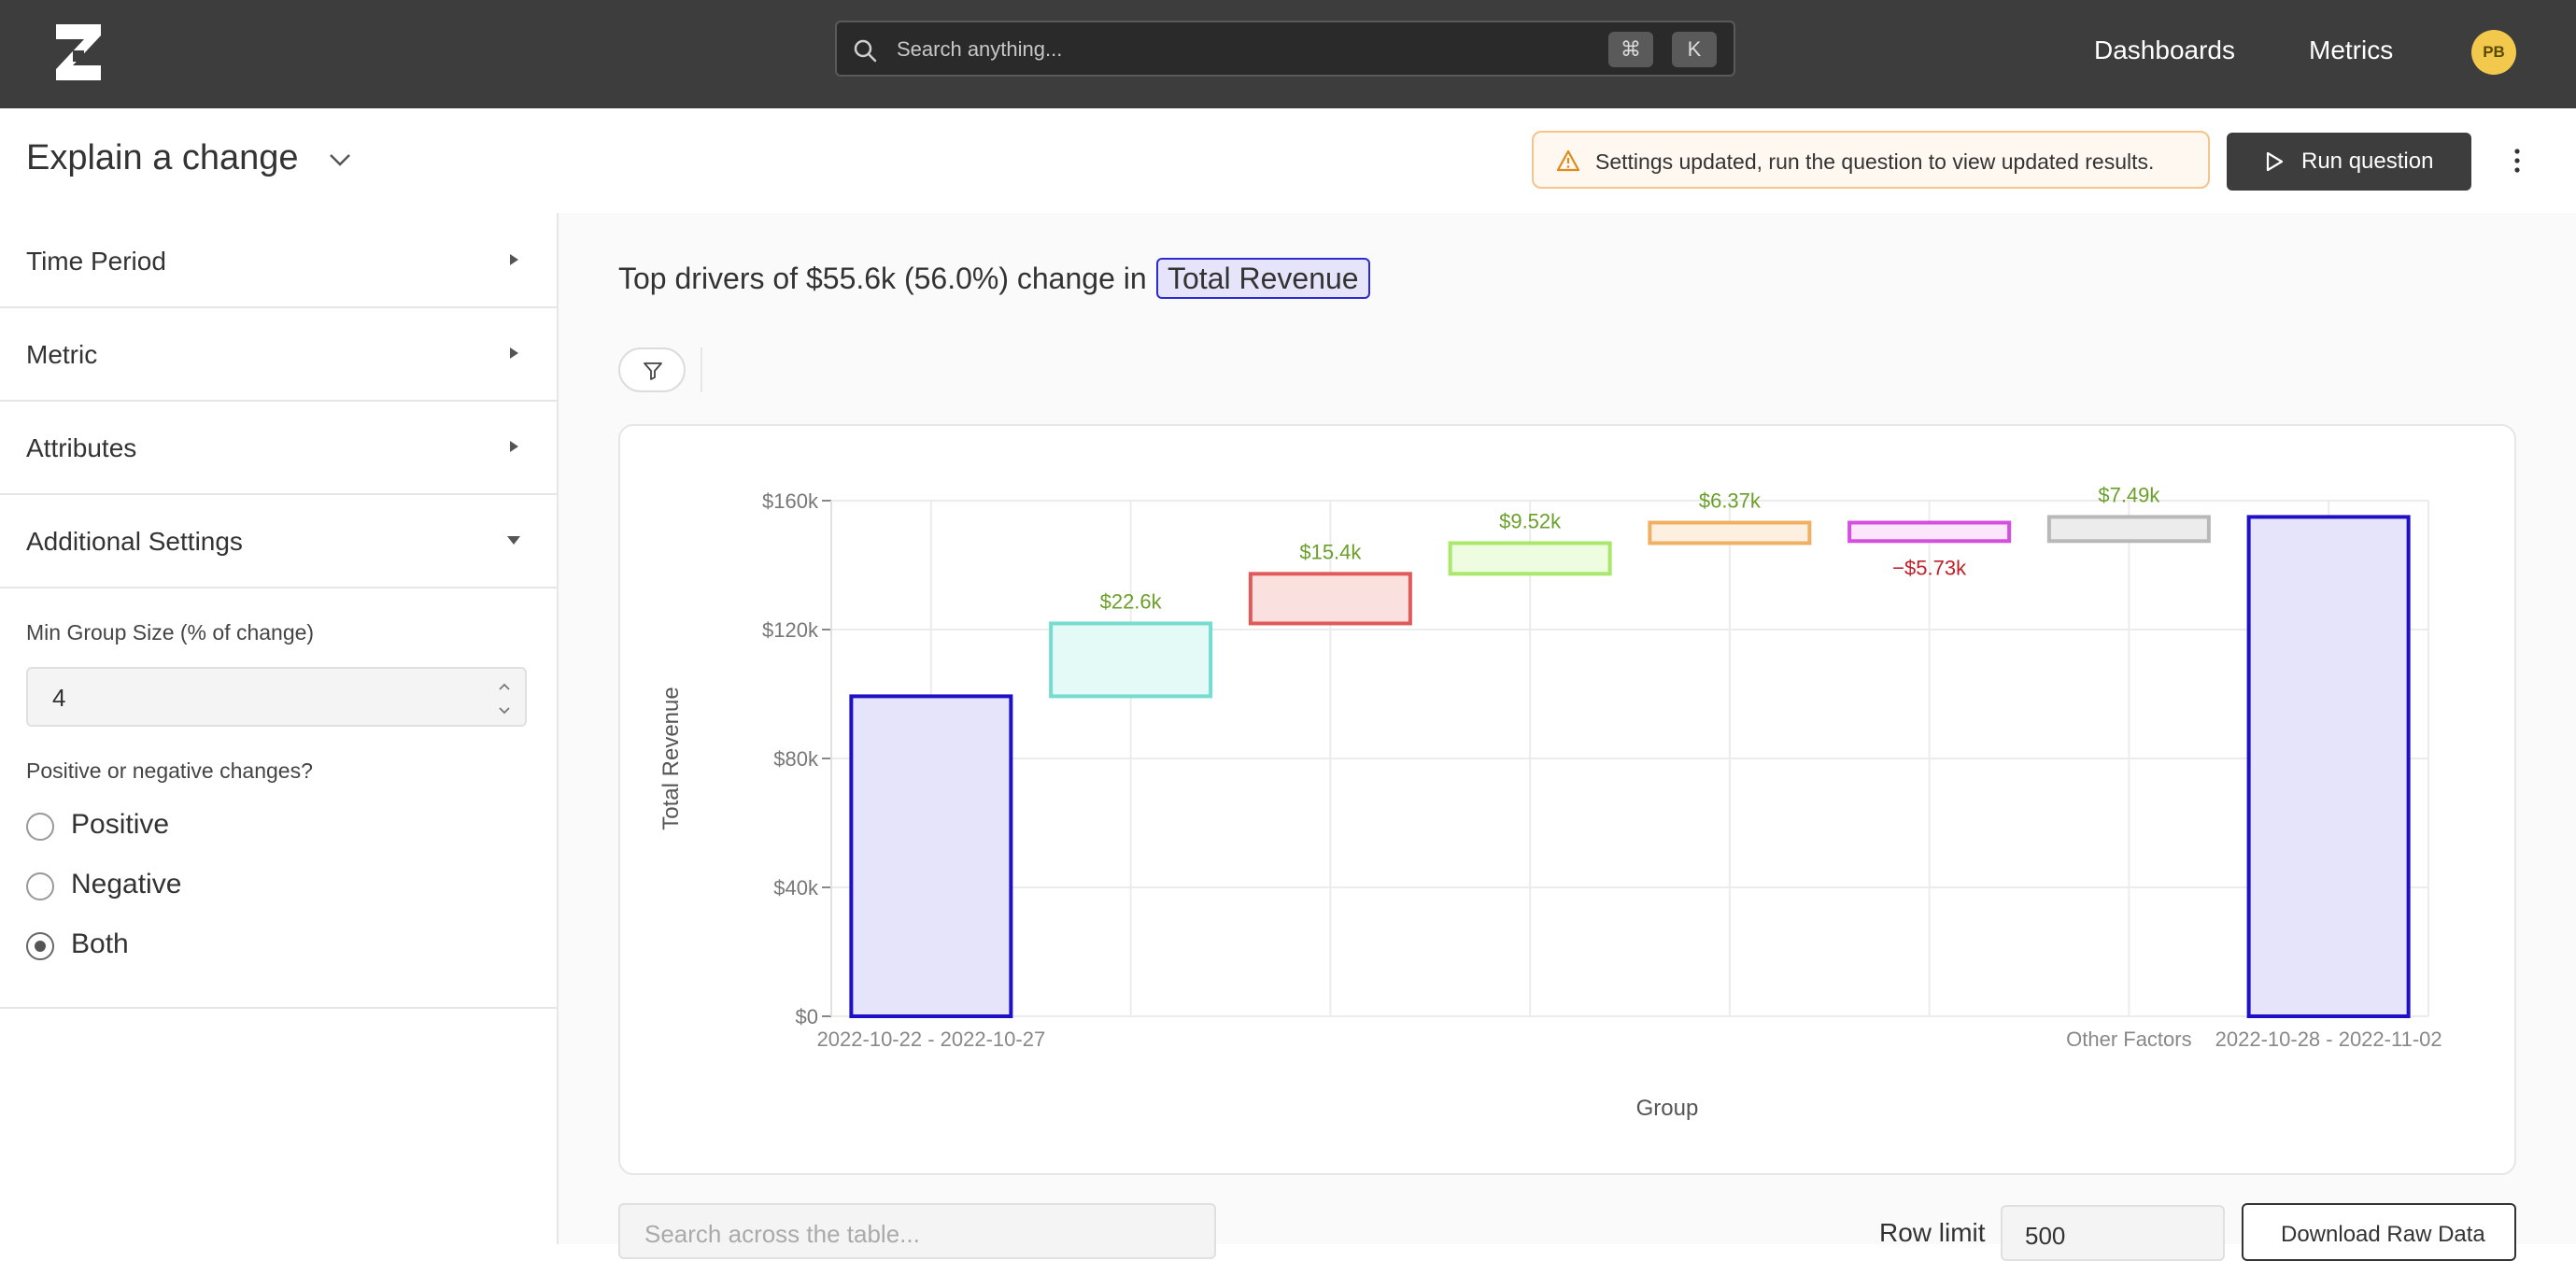 This screenshot has height=1261, width=2576. Describe the element at coordinates (2113, 1233) in the screenshot. I see `row-limit-input: 500` at that location.